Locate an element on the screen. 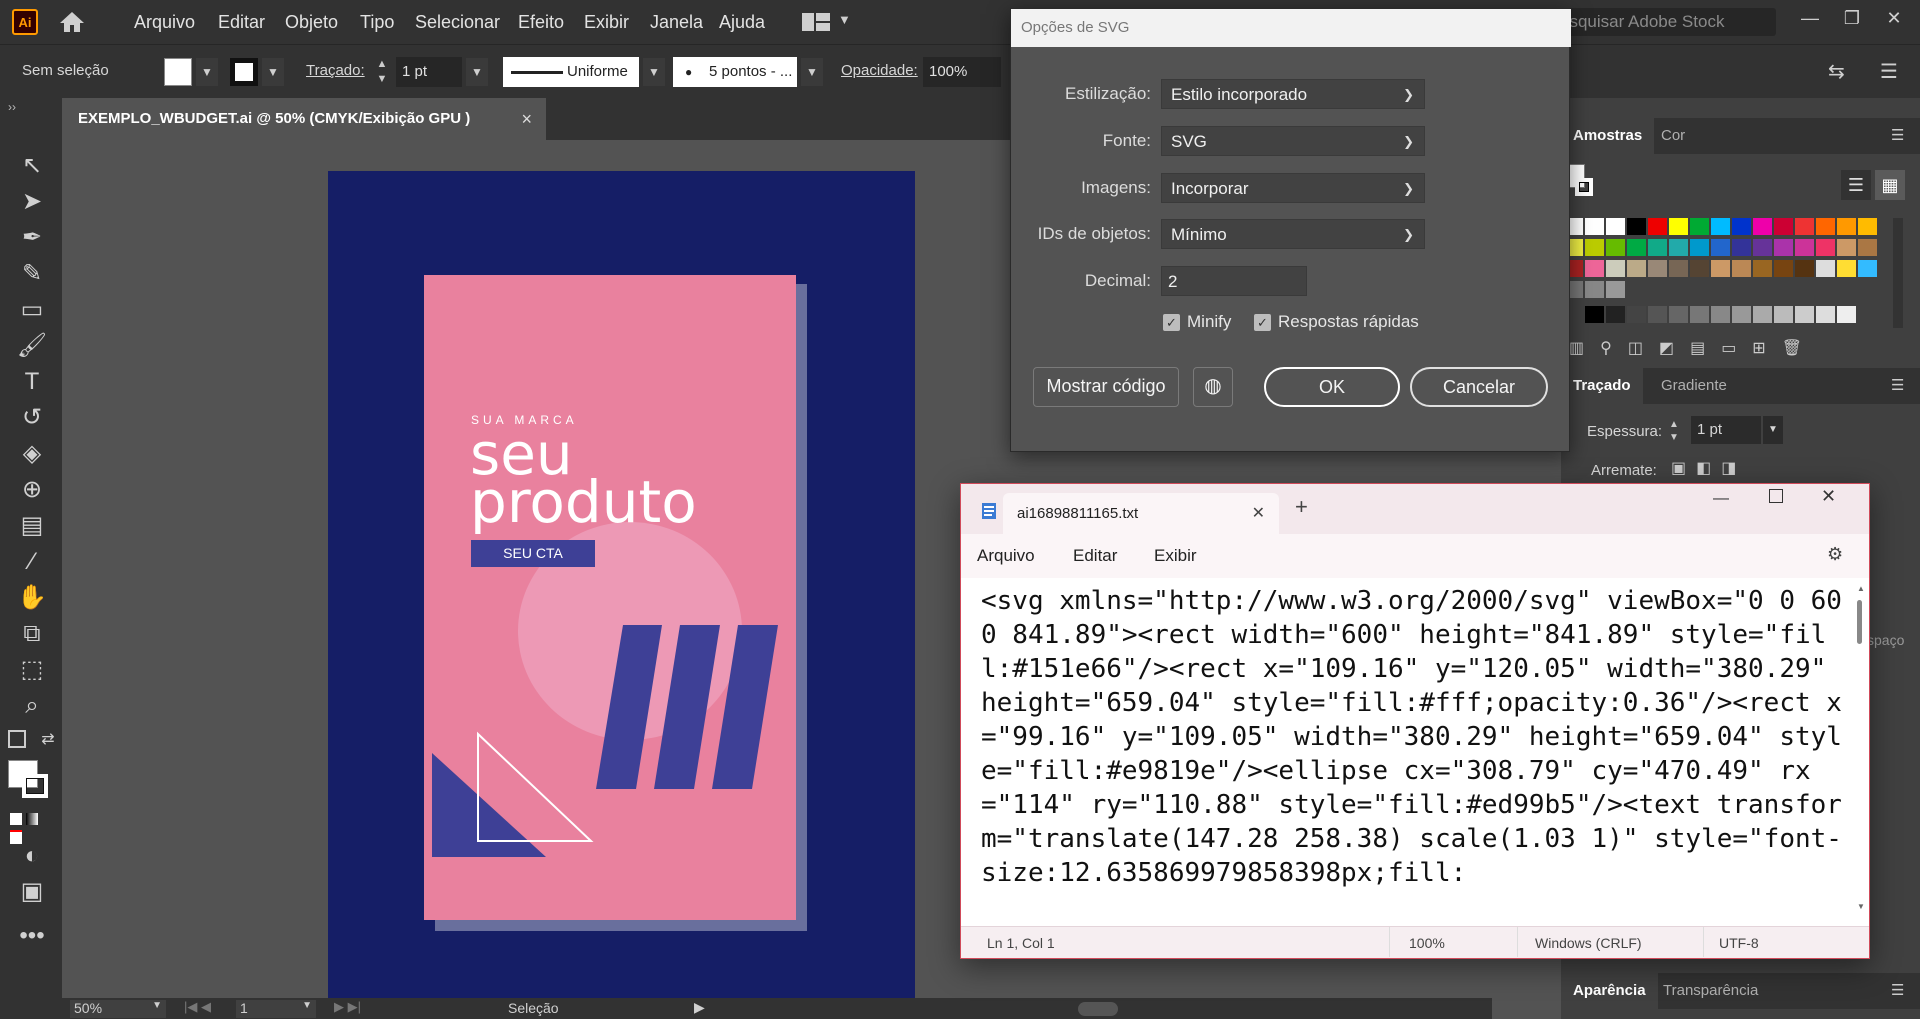 This screenshot has width=1920, height=1019. eyedropper-tool-icon: ⁄ is located at coordinates (32, 562).